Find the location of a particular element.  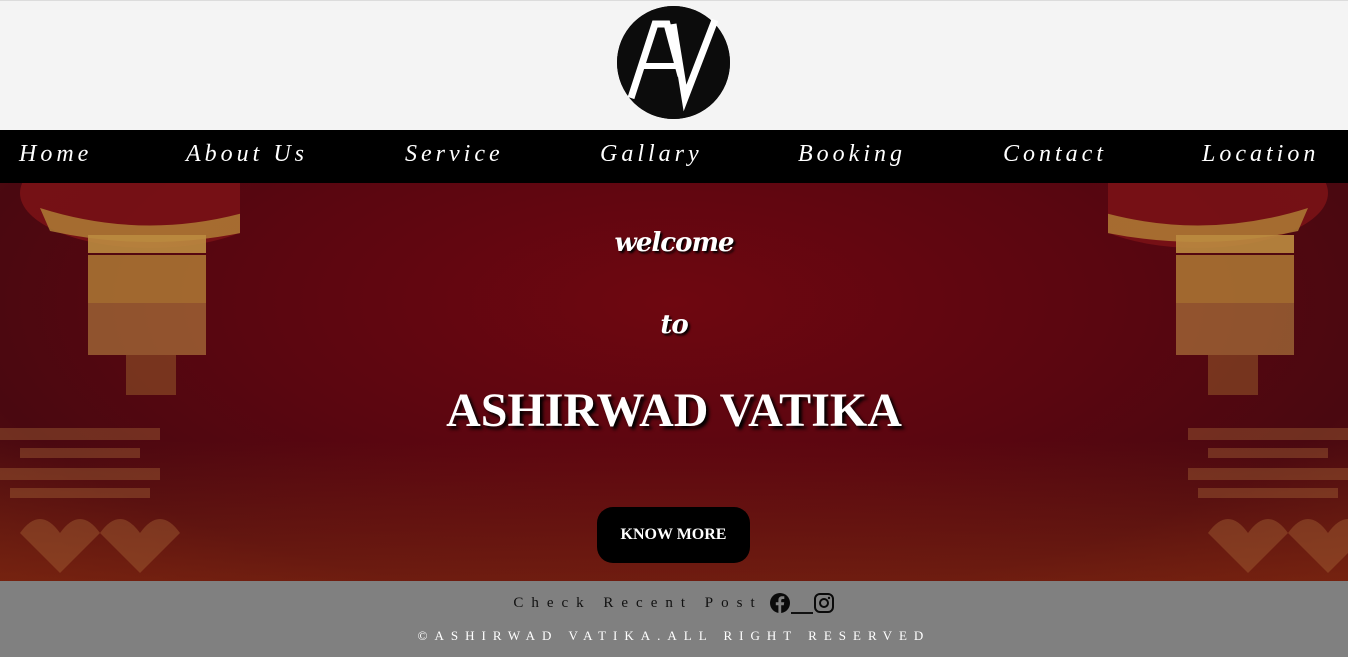

nav-home: Home is located at coordinates (55, 154).